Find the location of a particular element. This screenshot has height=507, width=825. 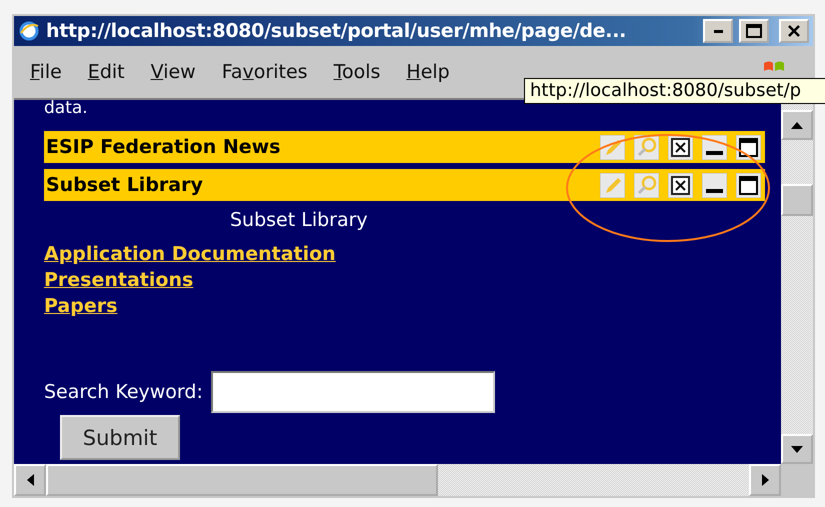

scroll-right-button is located at coordinates (765, 480).